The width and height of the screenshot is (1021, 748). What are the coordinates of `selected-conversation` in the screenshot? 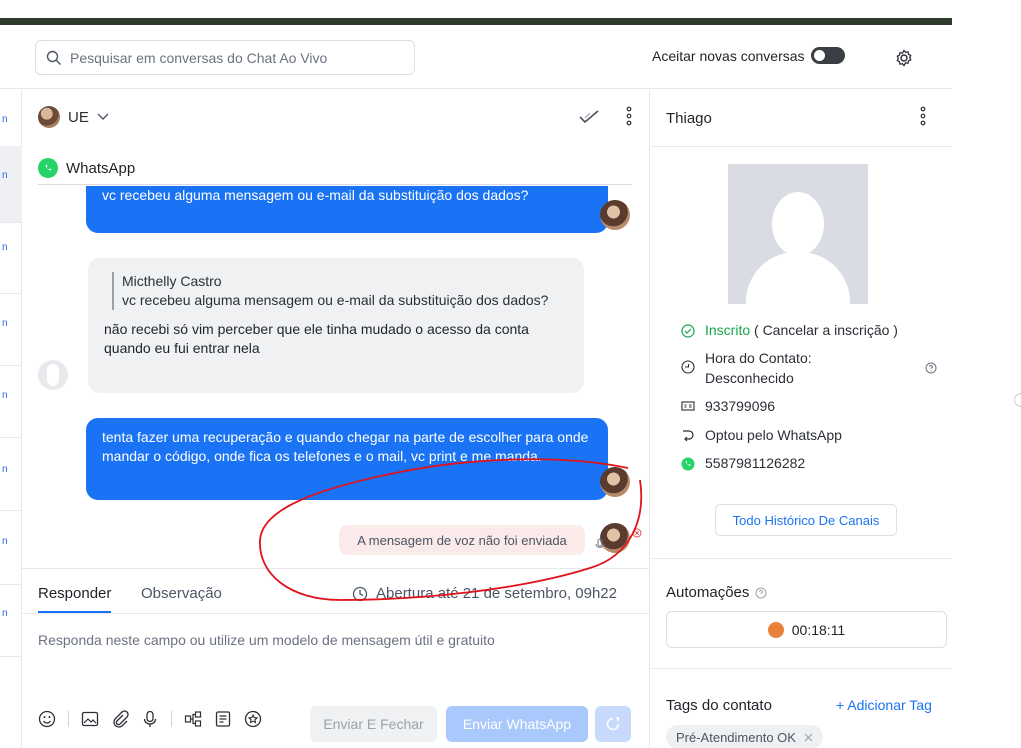 It's located at (11, 184).